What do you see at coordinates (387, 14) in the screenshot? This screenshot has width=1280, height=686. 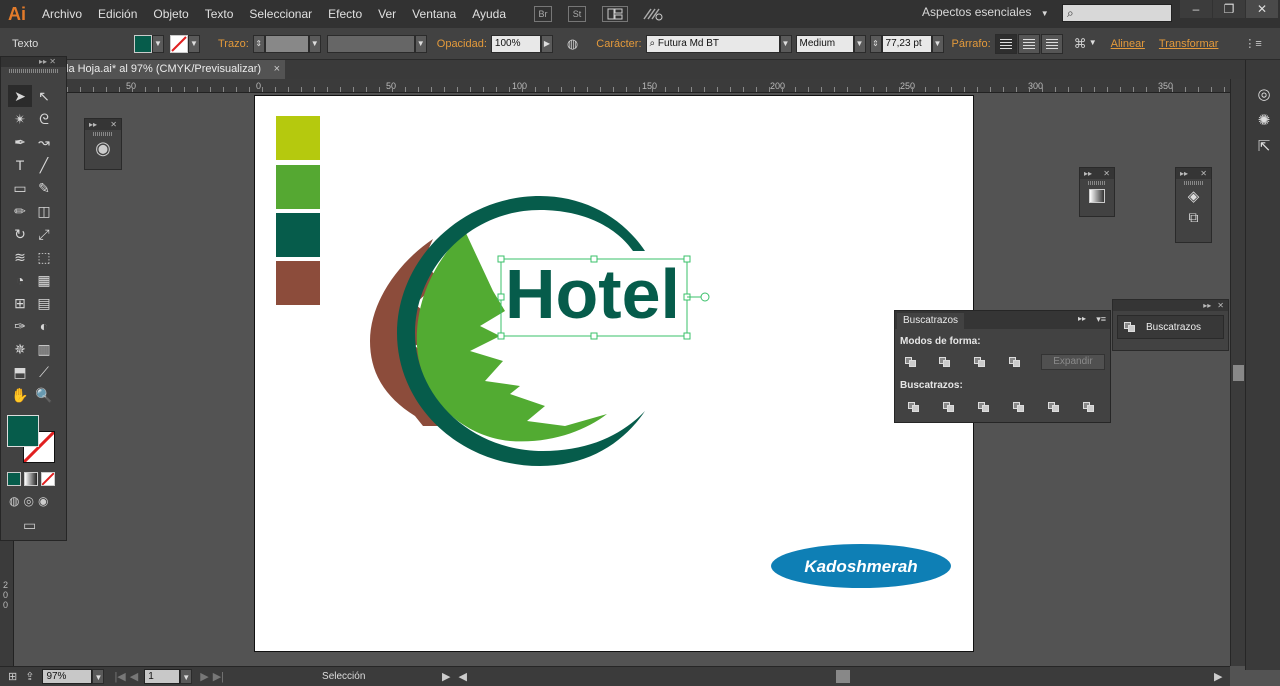 I see `menu-ver: Ver` at bounding box center [387, 14].